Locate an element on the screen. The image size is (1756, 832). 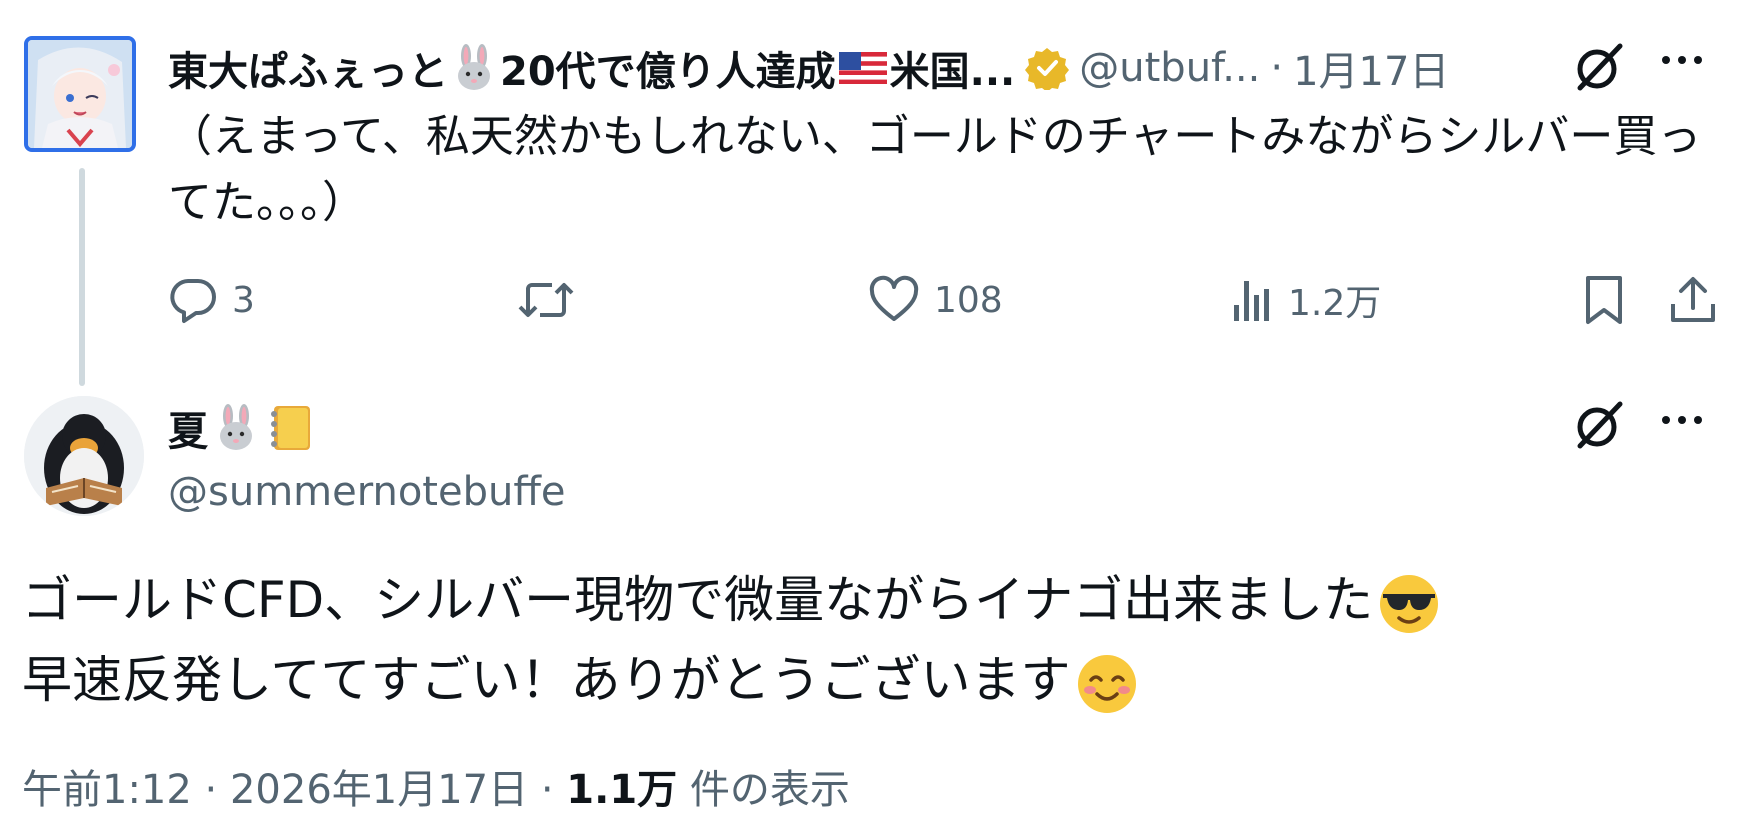
reply-count: 3 is located at coordinates (243, 300).